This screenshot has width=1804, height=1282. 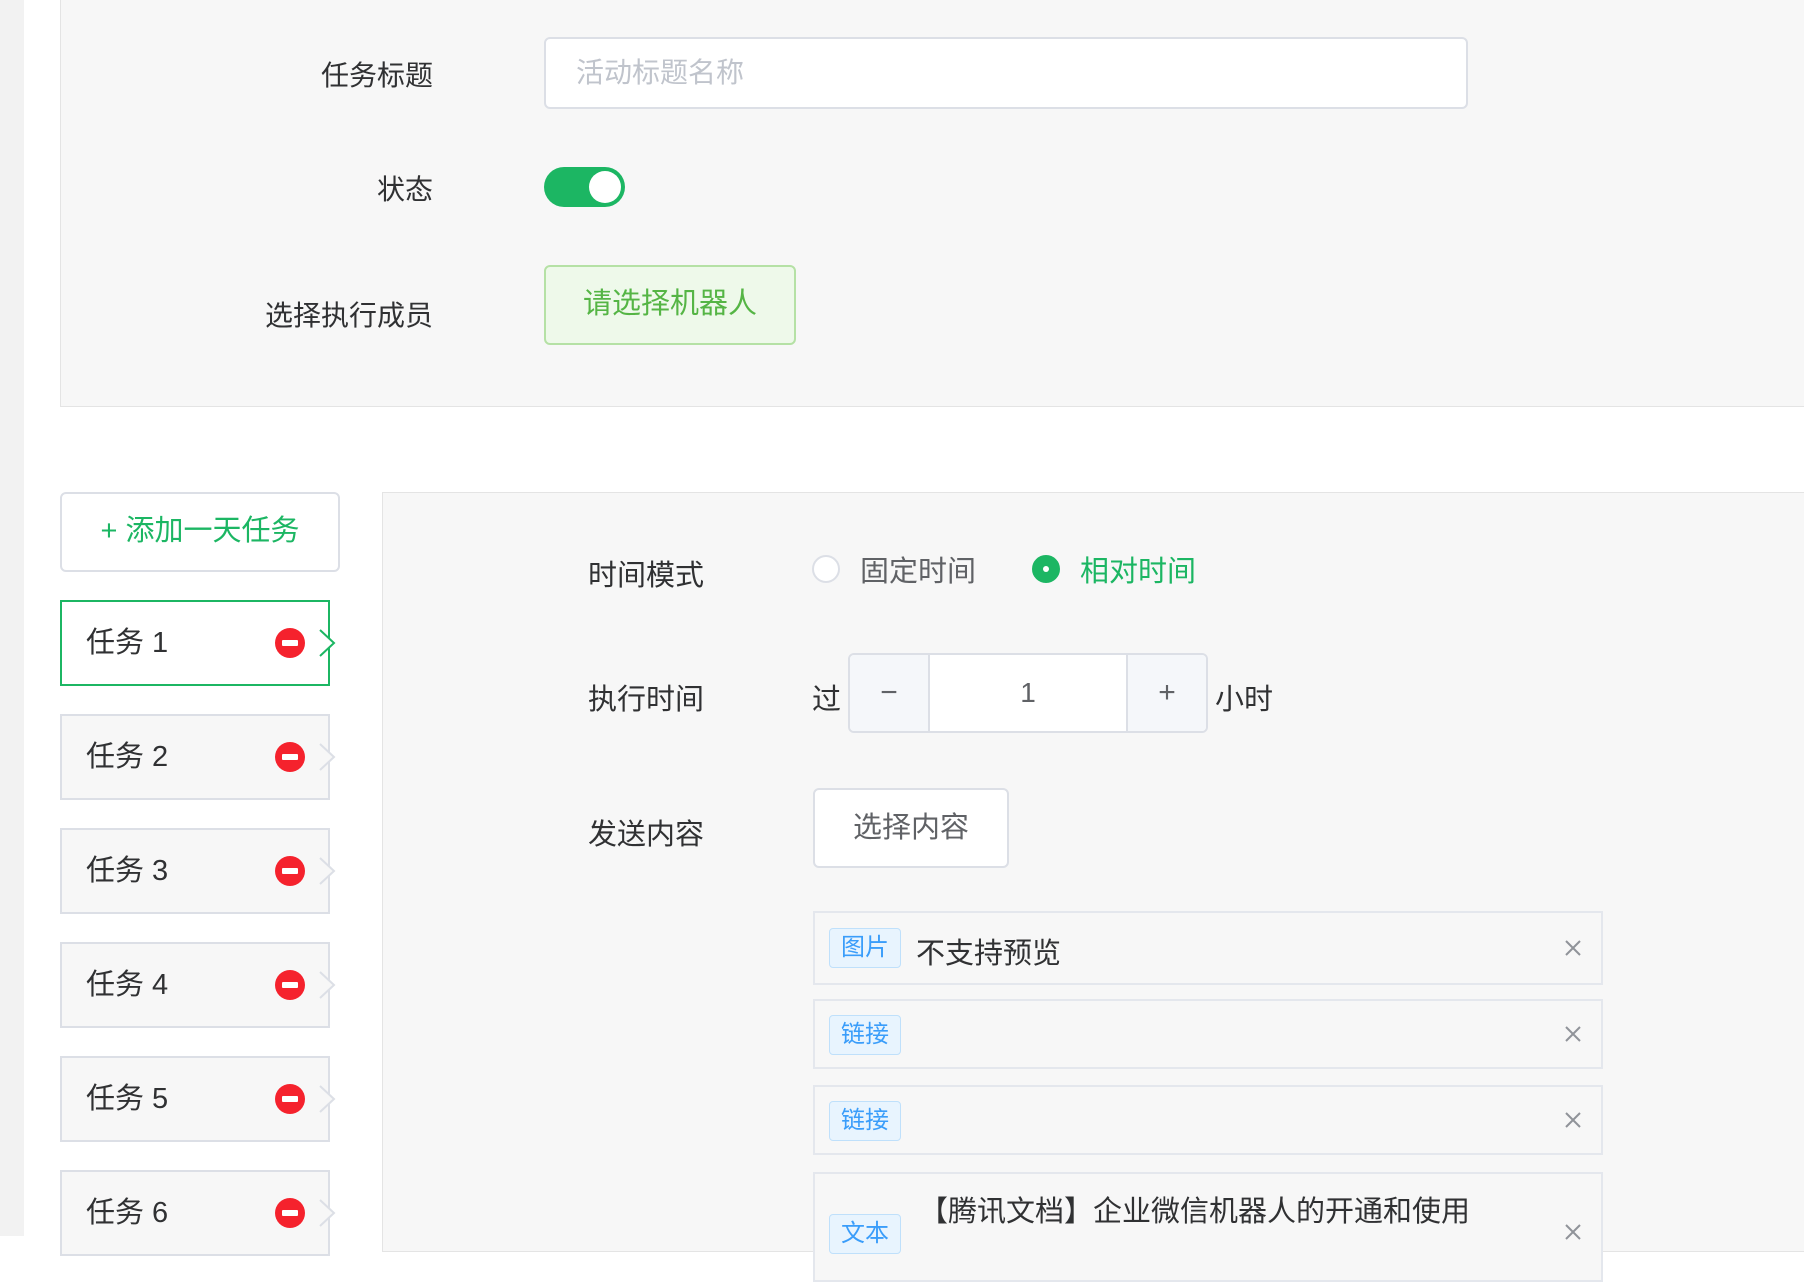 What do you see at coordinates (127, 871) in the screenshot?
I see `task-item-label: 任务 3` at bounding box center [127, 871].